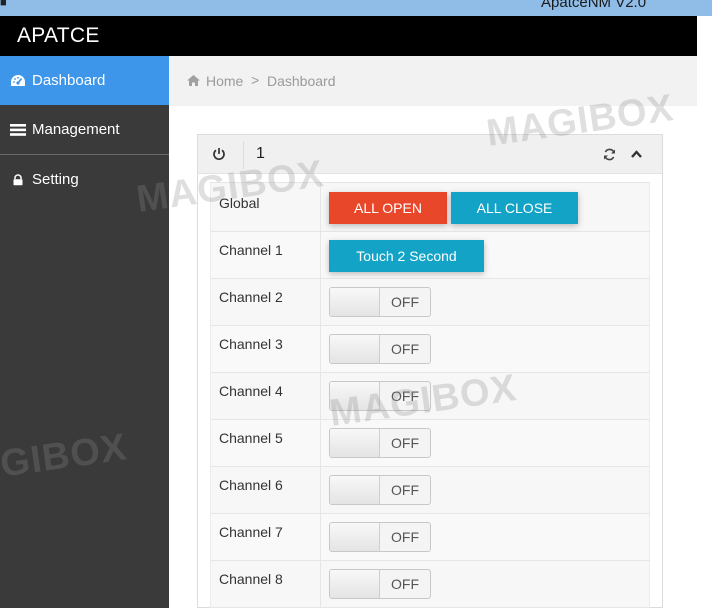 This screenshot has width=712, height=608. I want to click on sidebar-item-label: Setting, so click(55, 179).